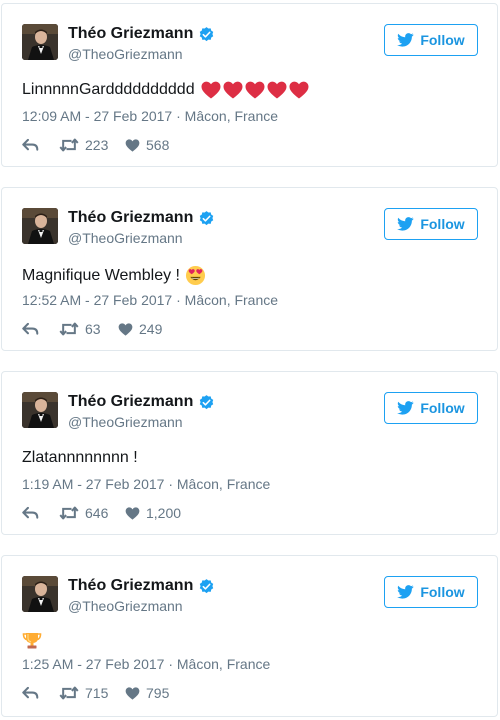  I want to click on tweet-meta: 1:25 AM - 27 Feb 2017 · Mâcon, France, so click(146, 664).